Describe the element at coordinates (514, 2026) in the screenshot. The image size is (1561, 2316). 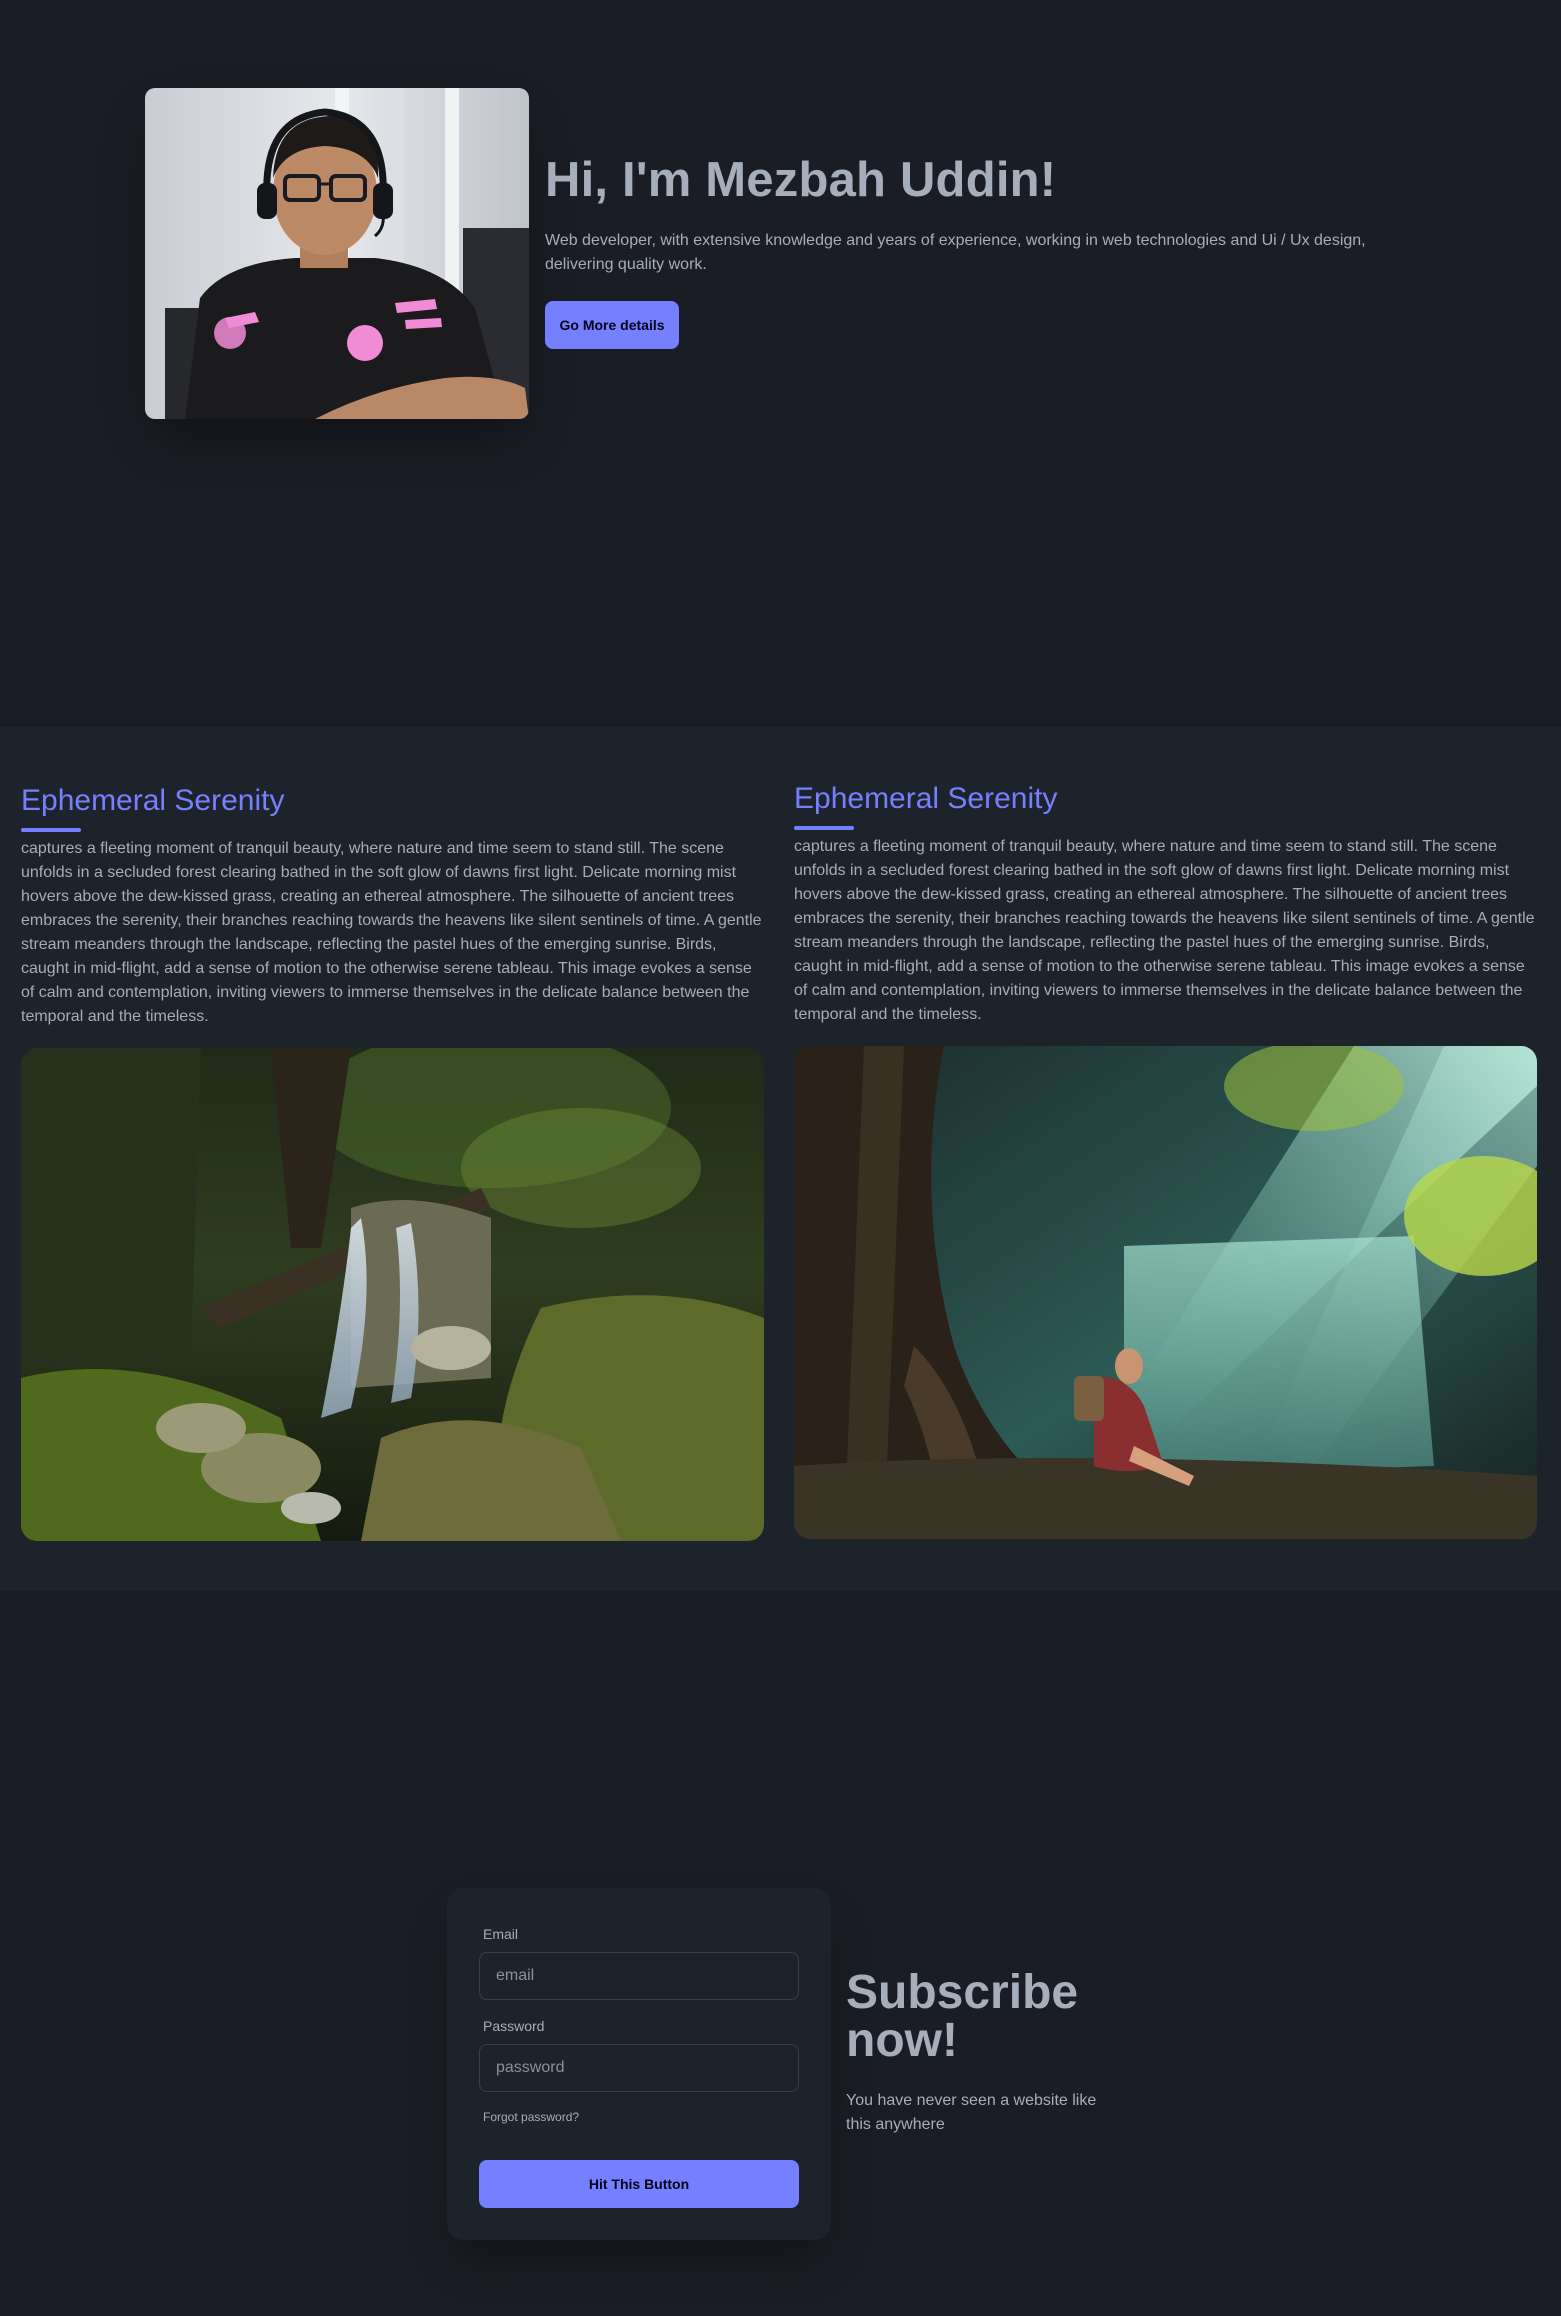
I see `password-label: Password` at that location.